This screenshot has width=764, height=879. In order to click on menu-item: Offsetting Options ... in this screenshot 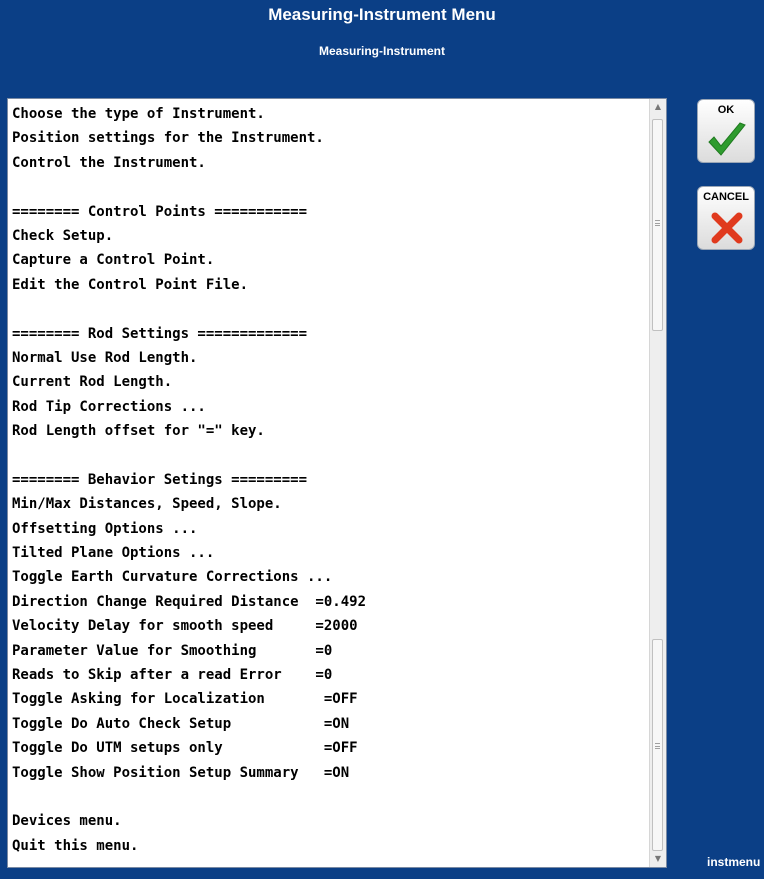, I will do `click(189, 529)`.